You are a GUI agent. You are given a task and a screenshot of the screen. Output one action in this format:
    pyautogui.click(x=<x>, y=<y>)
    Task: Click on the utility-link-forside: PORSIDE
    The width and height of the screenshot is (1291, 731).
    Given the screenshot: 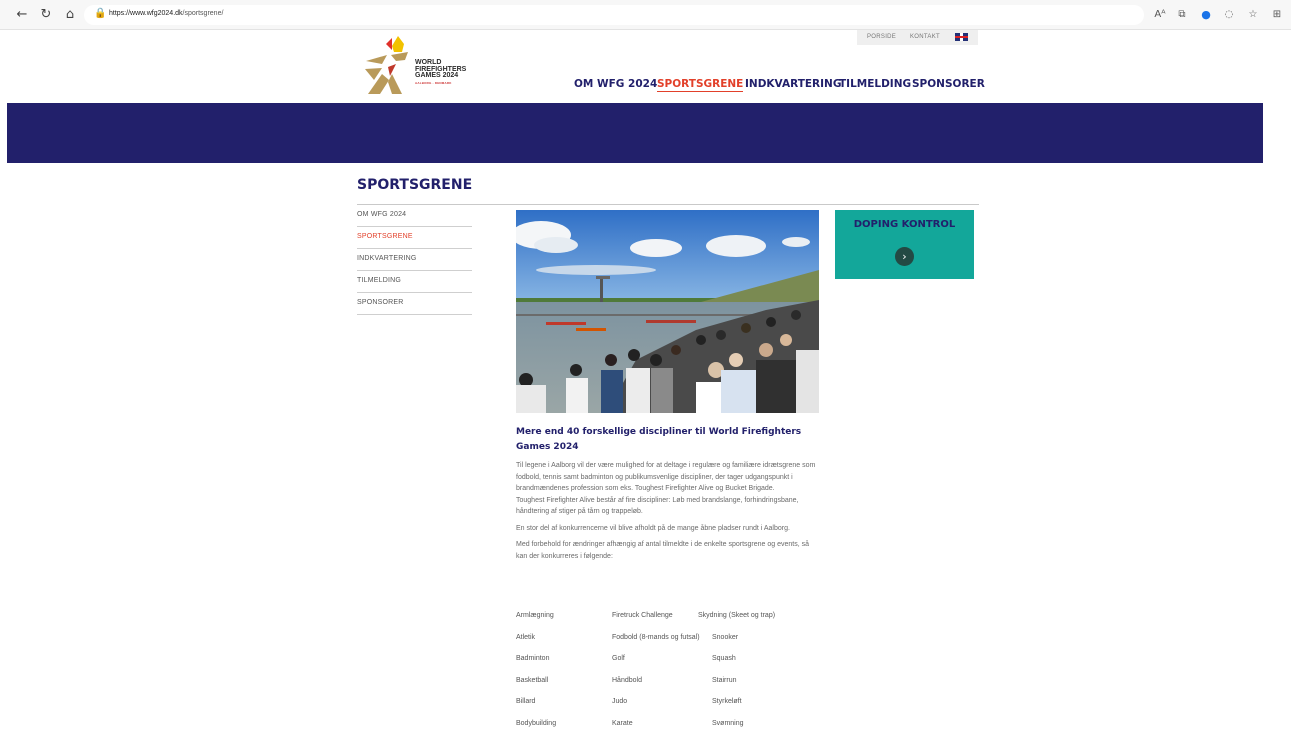 What is the action you would take?
    pyautogui.click(x=881, y=37)
    